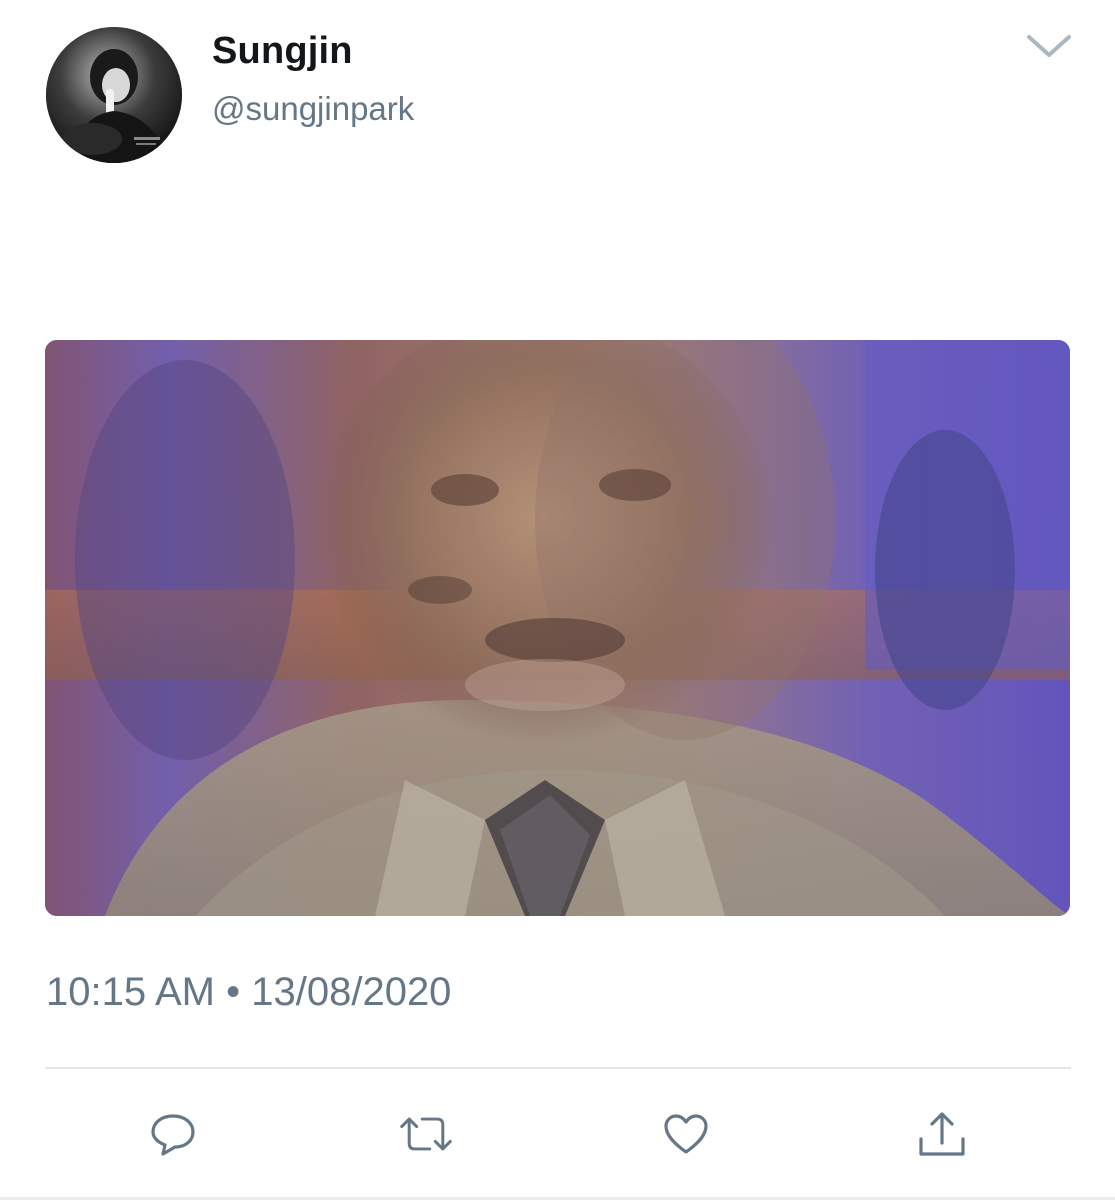  I want to click on retweet-button, so click(426, 1134).